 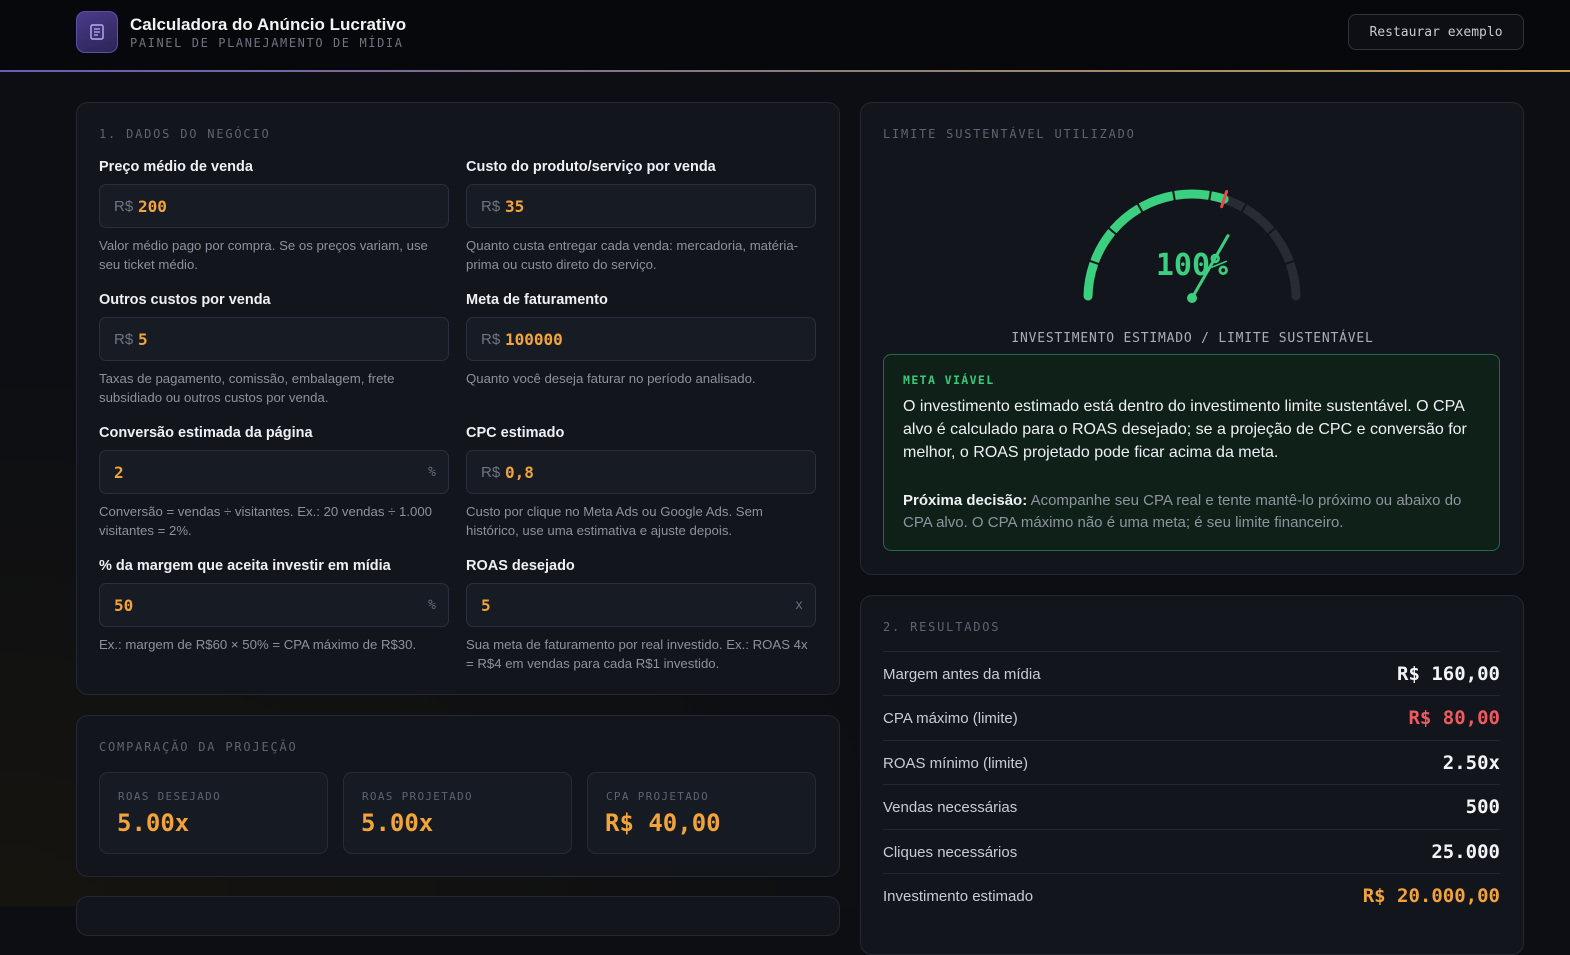 What do you see at coordinates (176, 167) in the screenshot?
I see `field-label: Preço médio de venda` at bounding box center [176, 167].